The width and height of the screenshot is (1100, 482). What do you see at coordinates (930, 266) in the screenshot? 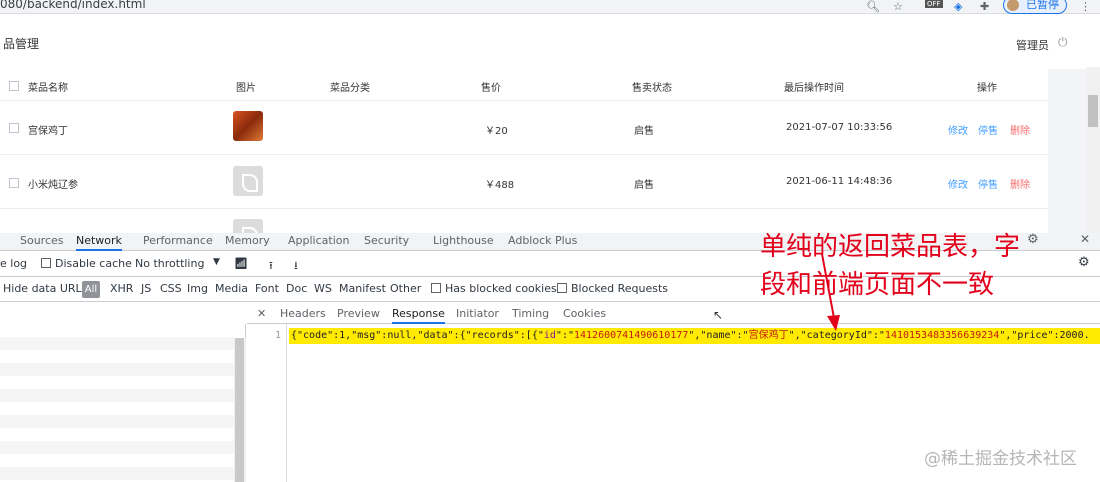
I see `annotation-text: 单纯的返回菜品表，字 段和前端页面不一致` at bounding box center [930, 266].